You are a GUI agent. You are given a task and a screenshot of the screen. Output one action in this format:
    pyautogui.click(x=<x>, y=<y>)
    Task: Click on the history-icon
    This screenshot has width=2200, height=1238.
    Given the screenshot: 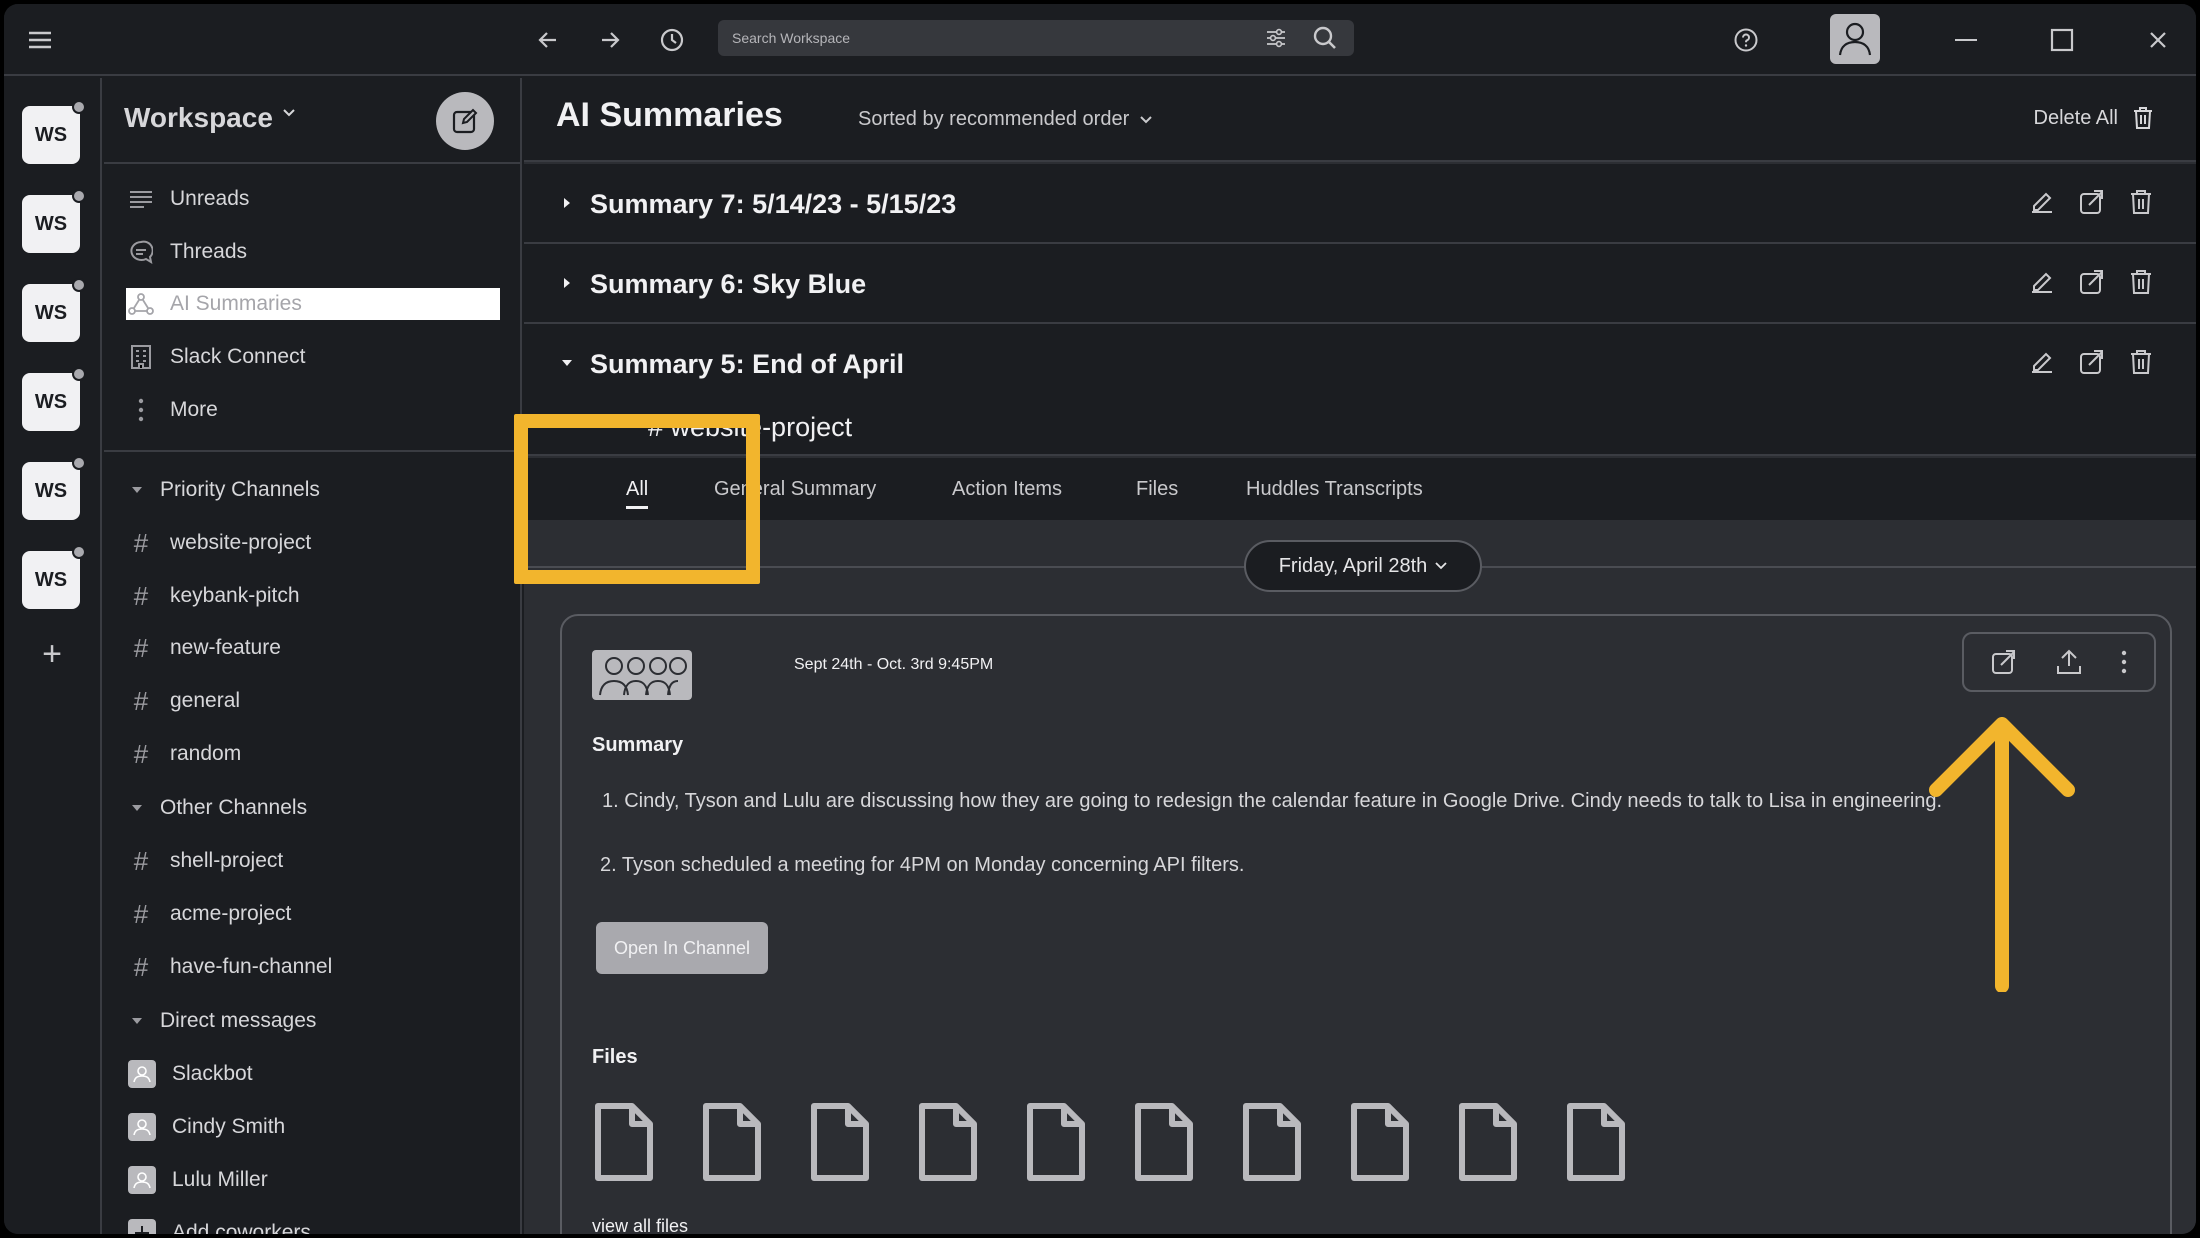 What is the action you would take?
    pyautogui.click(x=672, y=40)
    